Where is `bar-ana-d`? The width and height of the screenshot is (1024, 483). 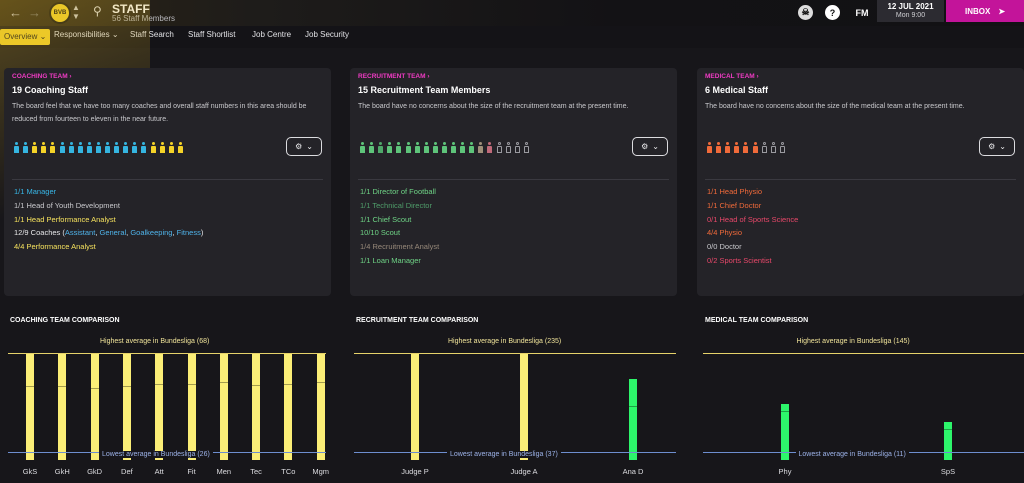
bar-ana-d is located at coordinates (633, 419).